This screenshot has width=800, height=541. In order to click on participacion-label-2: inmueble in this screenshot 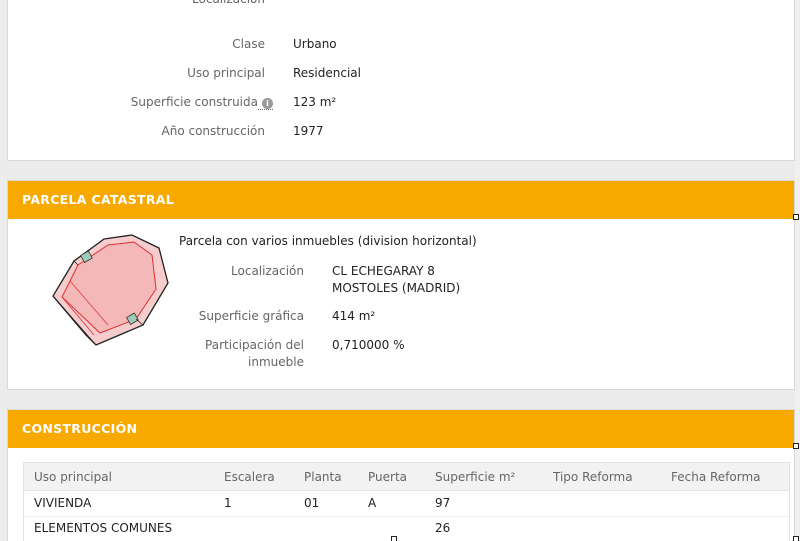, I will do `click(276, 362)`.